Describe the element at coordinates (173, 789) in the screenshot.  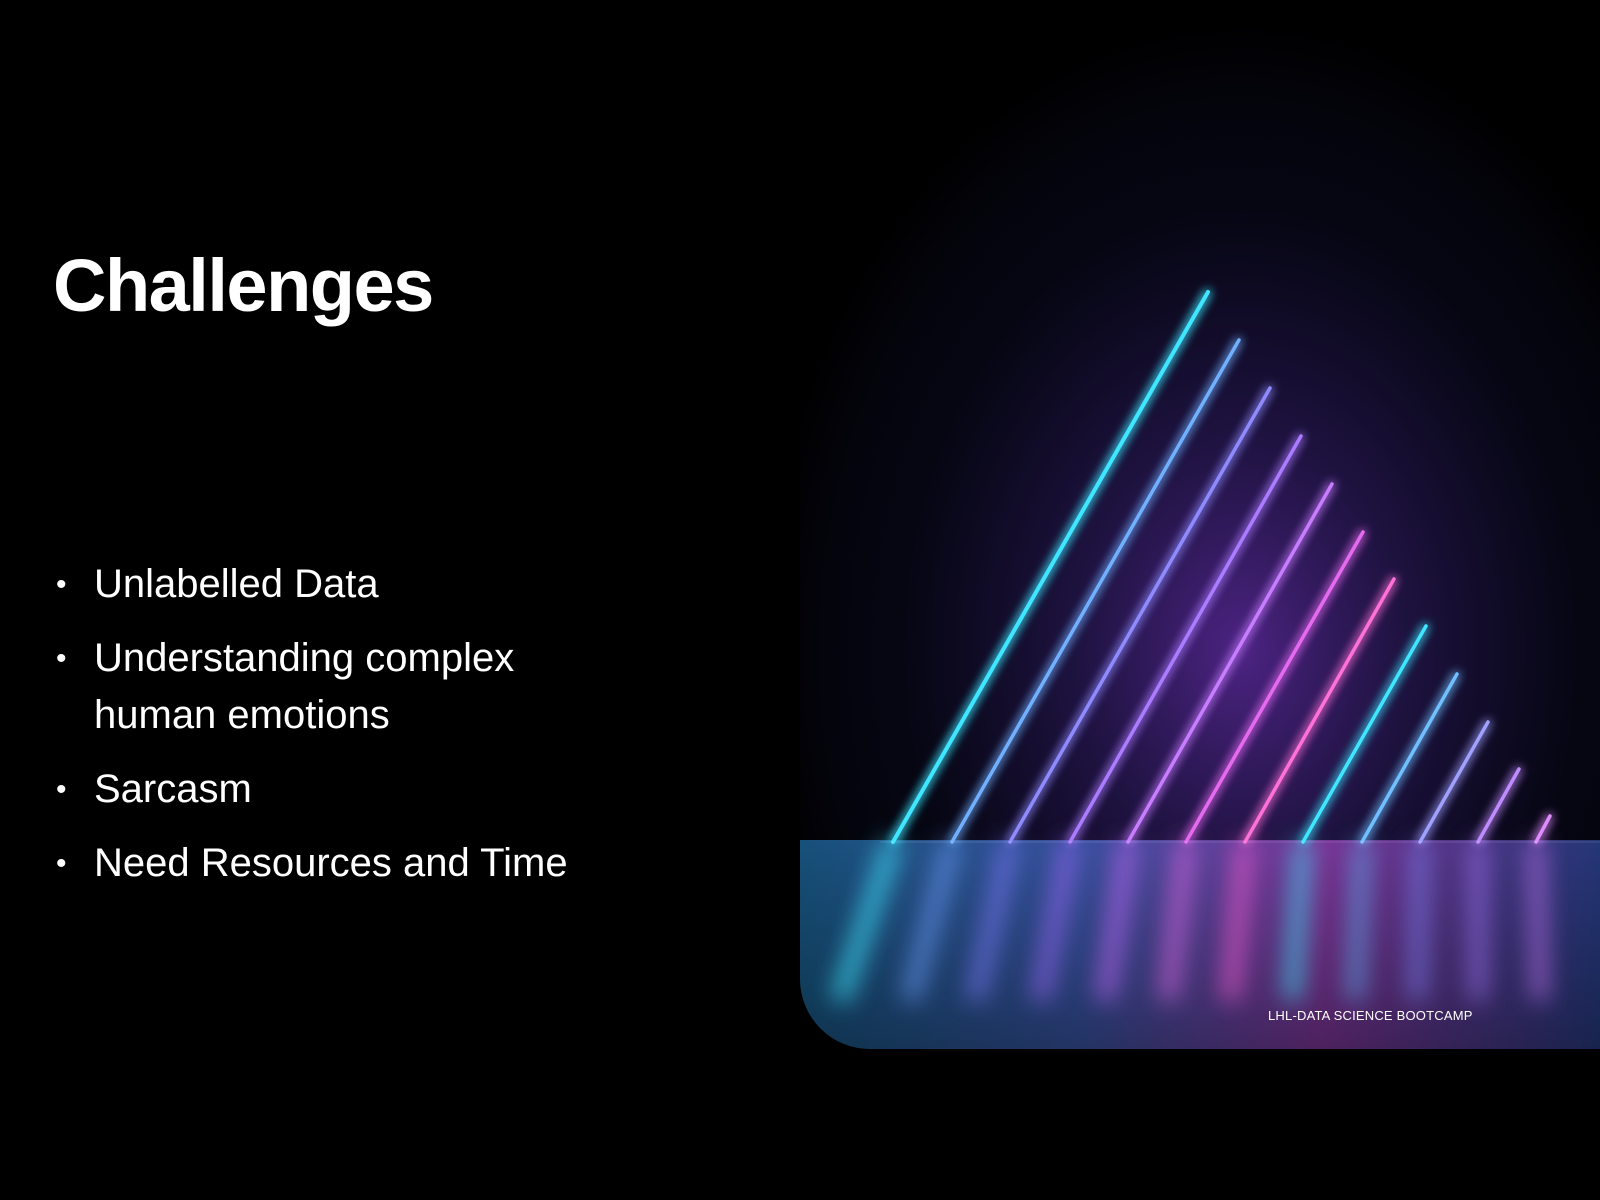
I see `bullet-text: Sarcasm` at that location.